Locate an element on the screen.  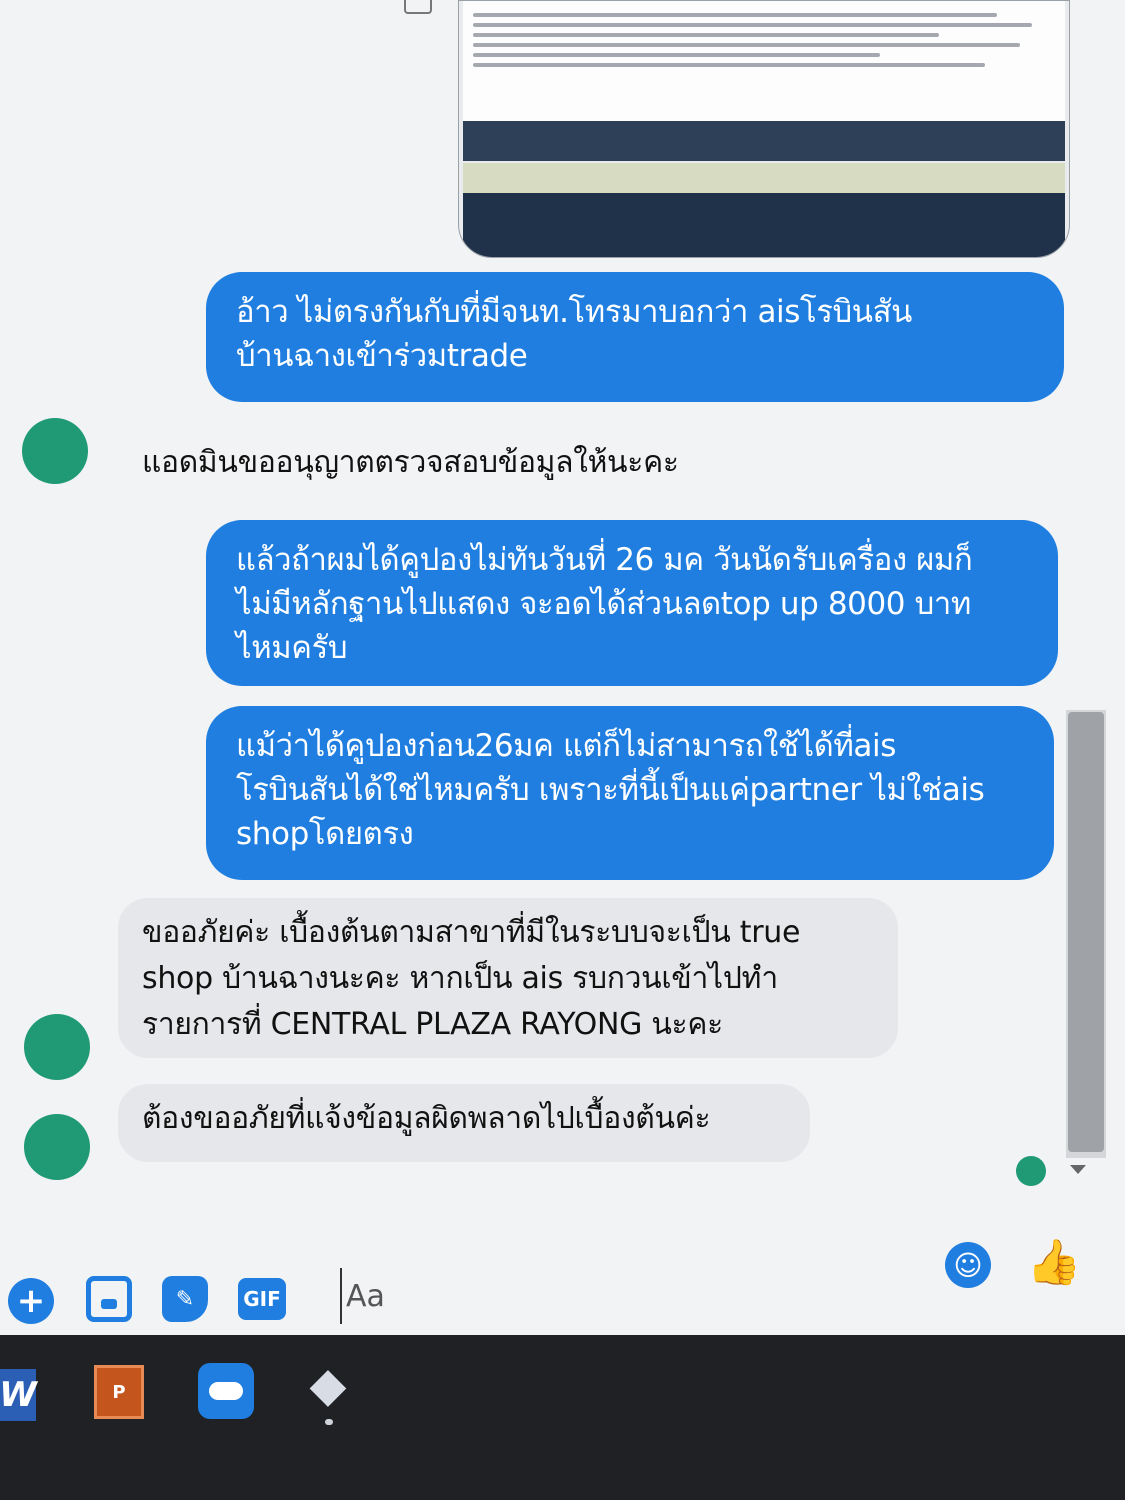
cloud-icon is located at coordinates (226, 1391).